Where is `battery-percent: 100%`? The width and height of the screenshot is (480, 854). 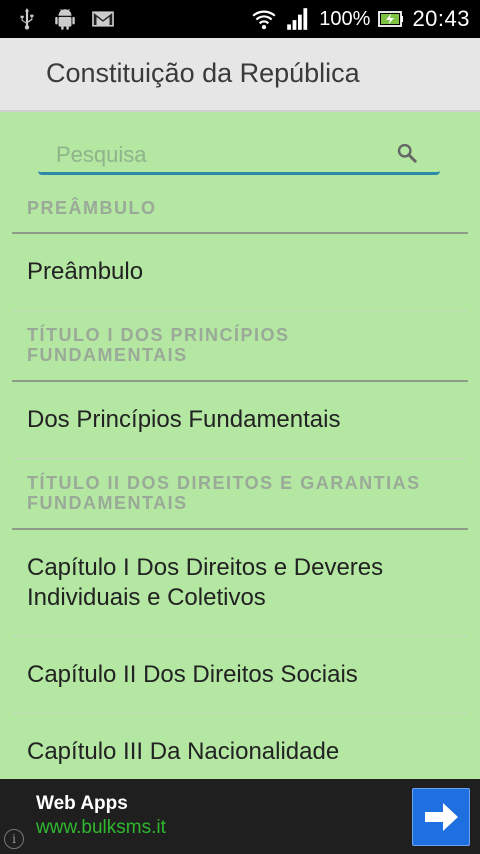
battery-percent: 100% is located at coordinates (345, 18).